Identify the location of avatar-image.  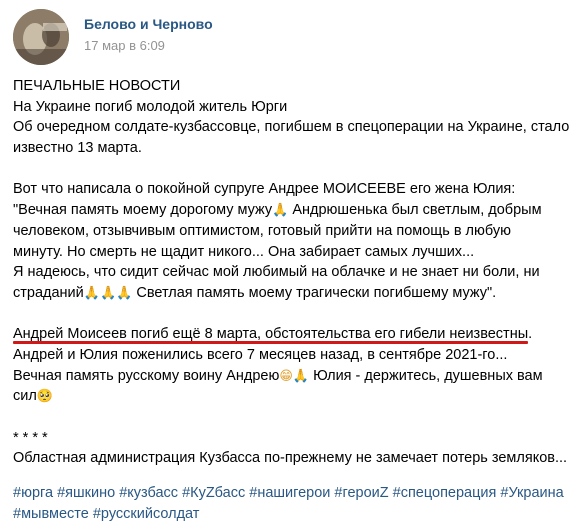
(41, 37).